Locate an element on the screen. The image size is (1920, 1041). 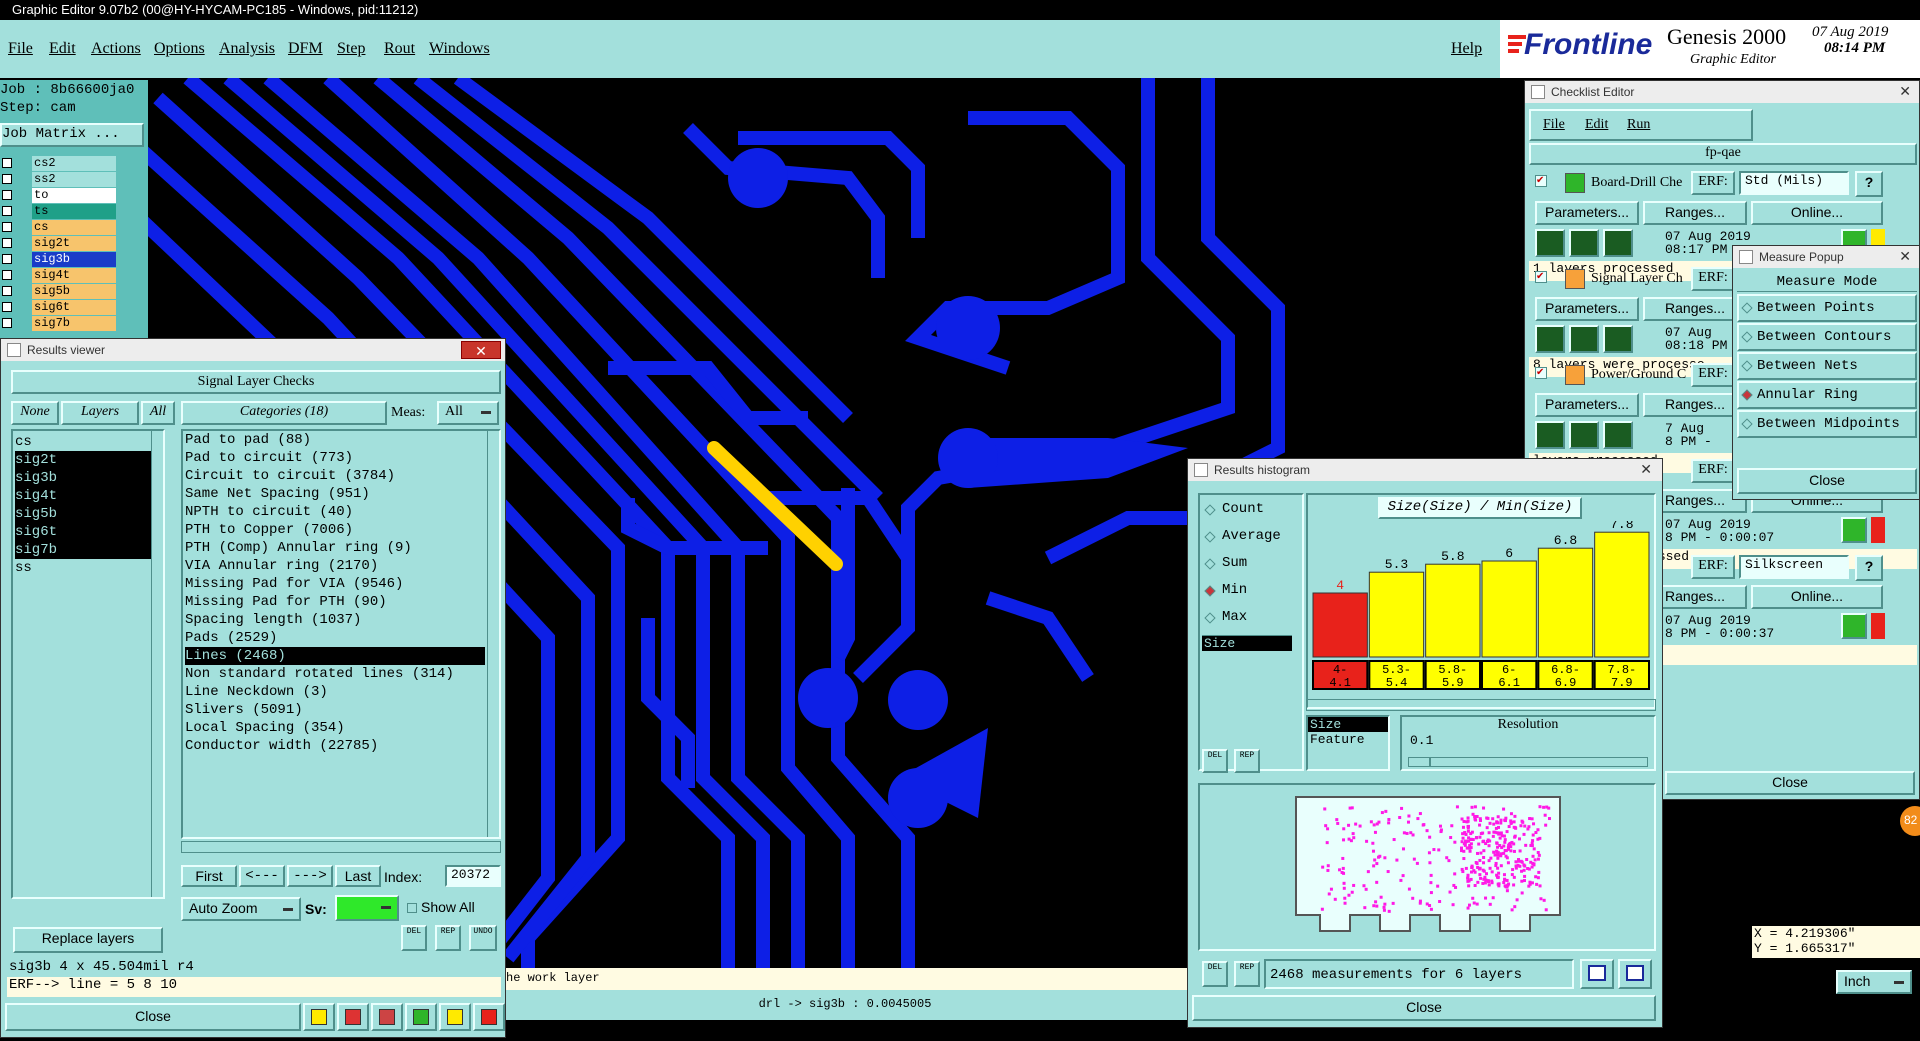
resolution-slider-thumb is located at coordinates (1420, 762).